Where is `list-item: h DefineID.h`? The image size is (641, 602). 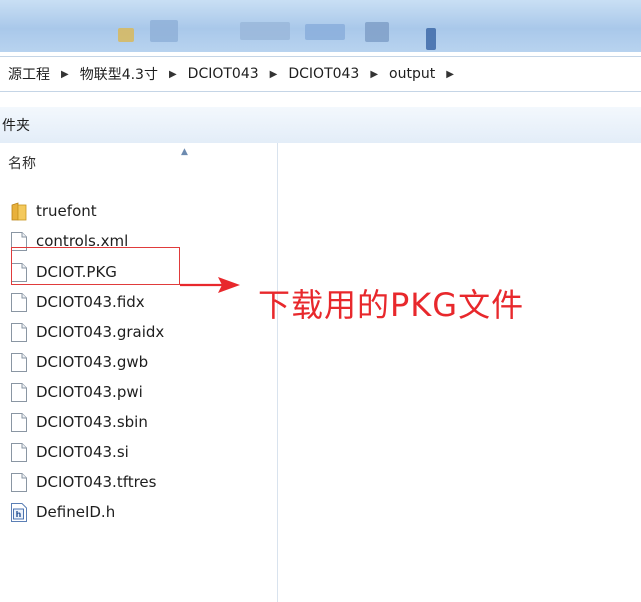 list-item: h DefineID.h is located at coordinates (62, 512).